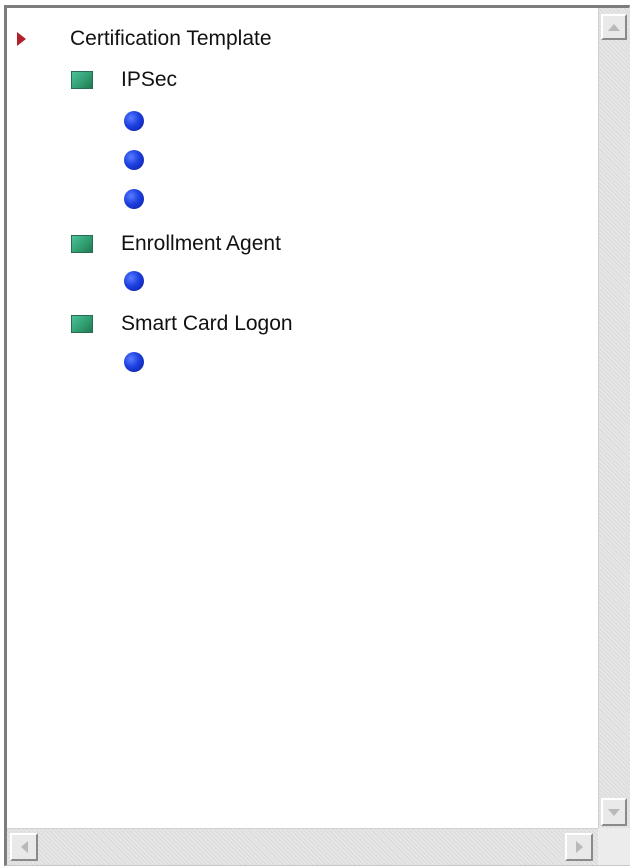 The width and height of the screenshot is (630, 866). Describe the element at coordinates (614, 846) in the screenshot. I see `scrollbar-corner` at that location.